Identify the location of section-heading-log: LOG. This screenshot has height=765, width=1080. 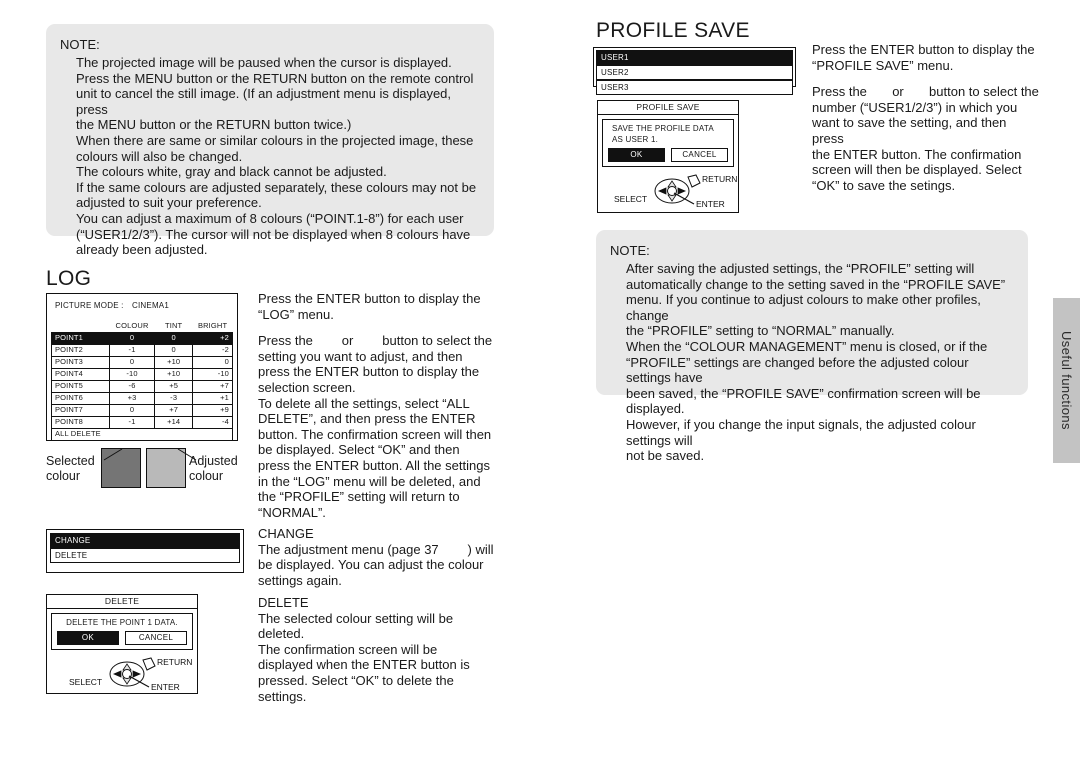
(69, 278).